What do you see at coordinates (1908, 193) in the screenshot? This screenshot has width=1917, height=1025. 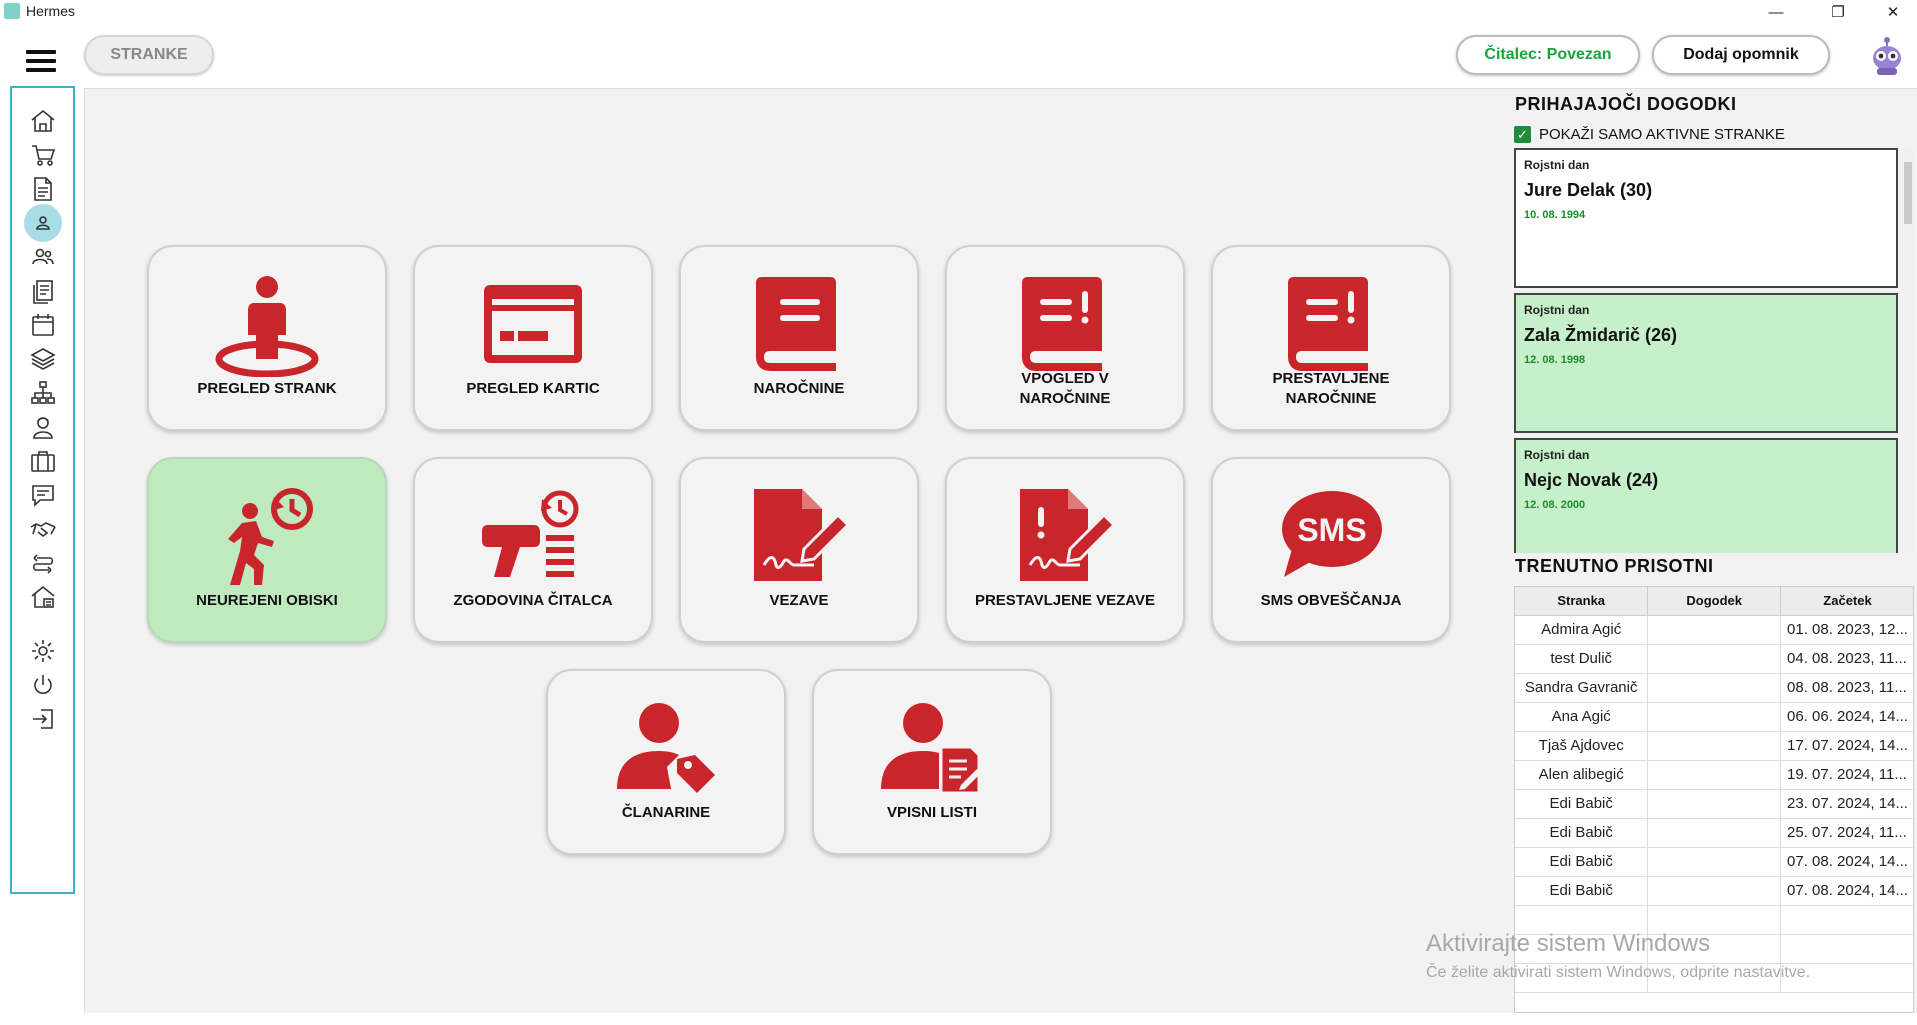 I see `scrollbar-thumb` at bounding box center [1908, 193].